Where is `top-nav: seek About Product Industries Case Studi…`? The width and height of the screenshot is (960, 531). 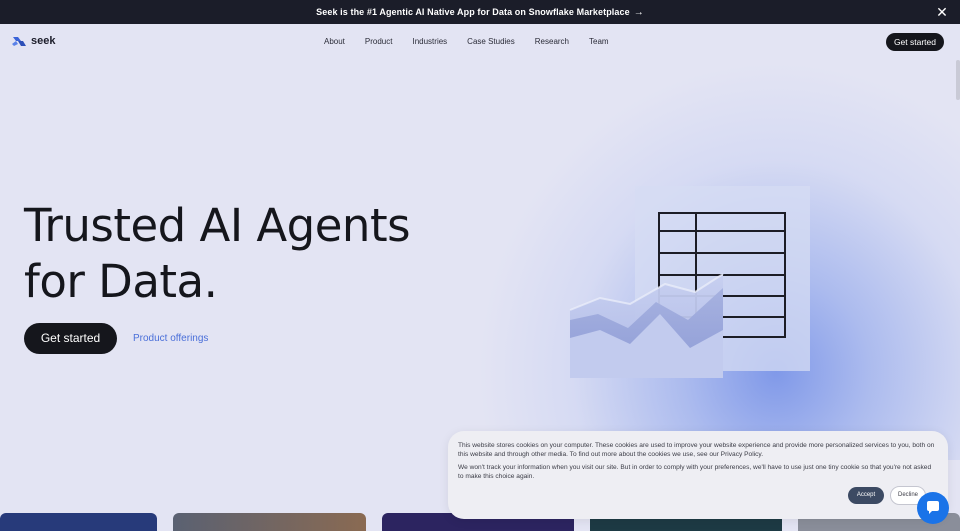 top-nav: seek About Product Industries Case Studi… is located at coordinates (480, 42).